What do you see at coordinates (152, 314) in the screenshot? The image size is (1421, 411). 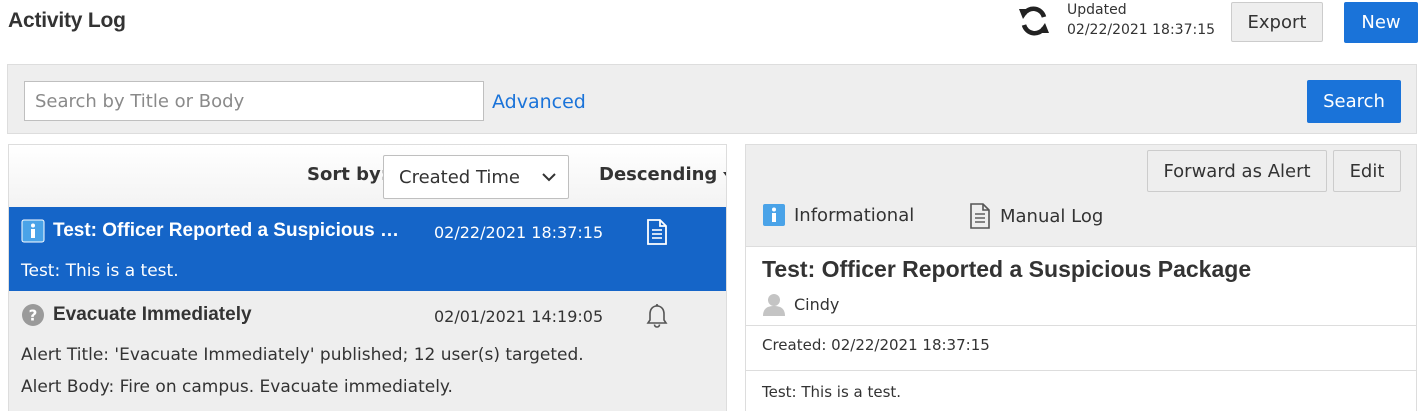 I see `list-item-title: Evacuate Immediately` at bounding box center [152, 314].